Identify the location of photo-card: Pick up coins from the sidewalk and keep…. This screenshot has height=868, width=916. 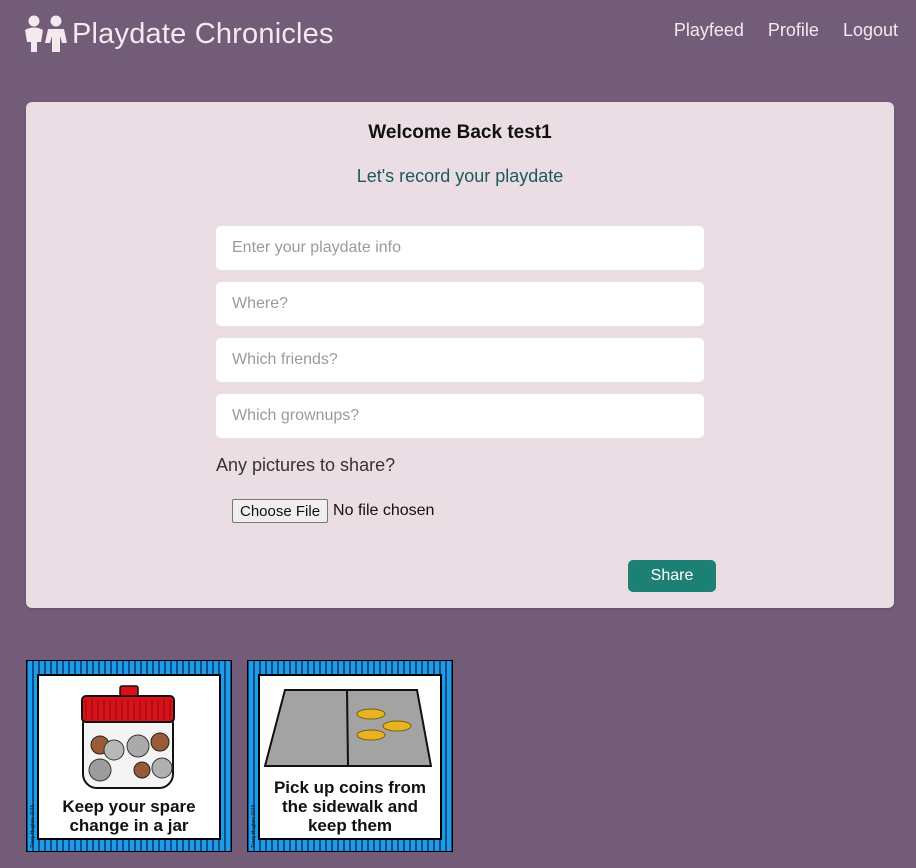
(350, 756).